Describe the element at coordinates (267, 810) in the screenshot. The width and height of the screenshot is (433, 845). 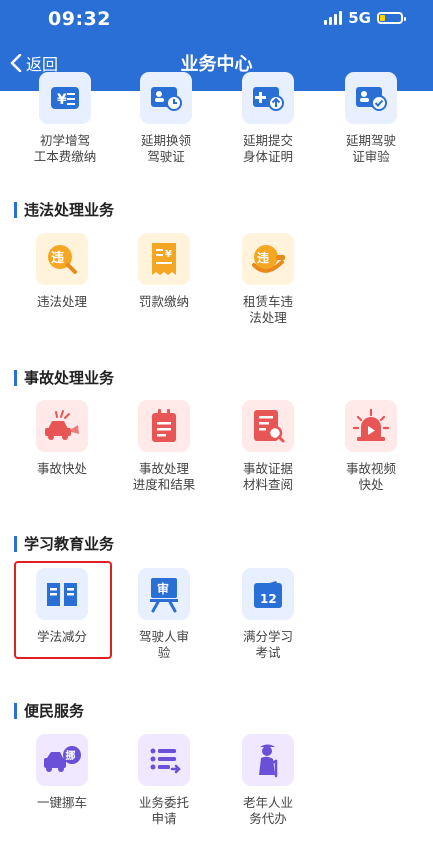
I see `grid-item-label: 老年人业 务代办` at that location.